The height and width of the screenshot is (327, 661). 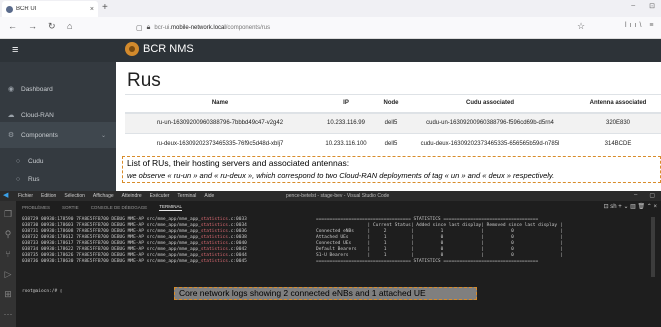 I want to click on column-header-node: Node, so click(x=391, y=104).